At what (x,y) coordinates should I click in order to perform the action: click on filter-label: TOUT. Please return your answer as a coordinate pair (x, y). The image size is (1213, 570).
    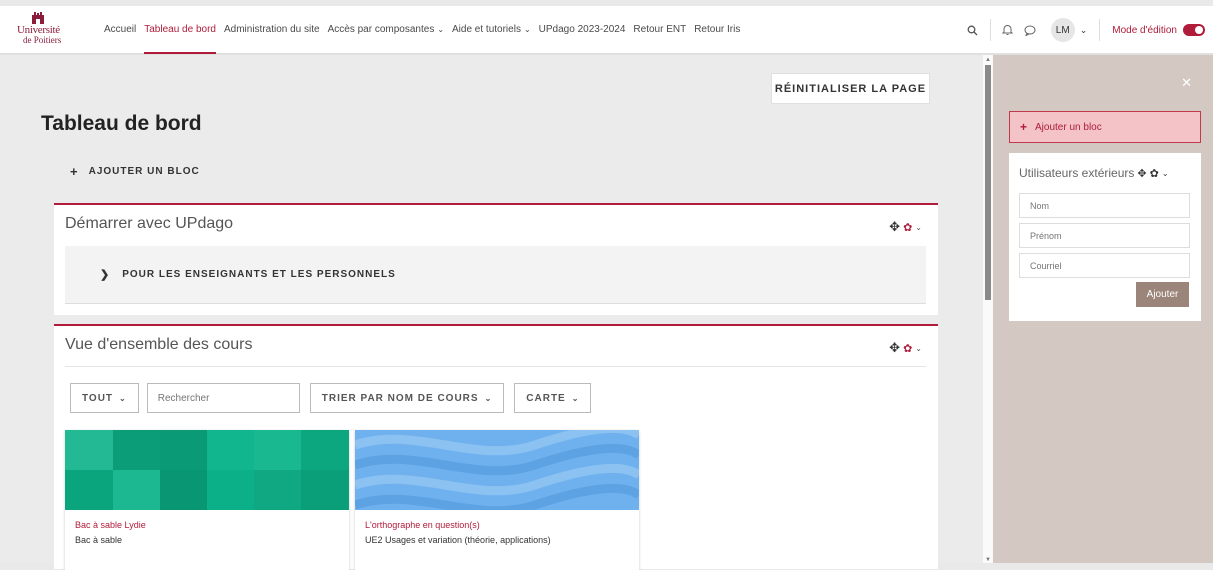
    Looking at the image, I should click on (98, 398).